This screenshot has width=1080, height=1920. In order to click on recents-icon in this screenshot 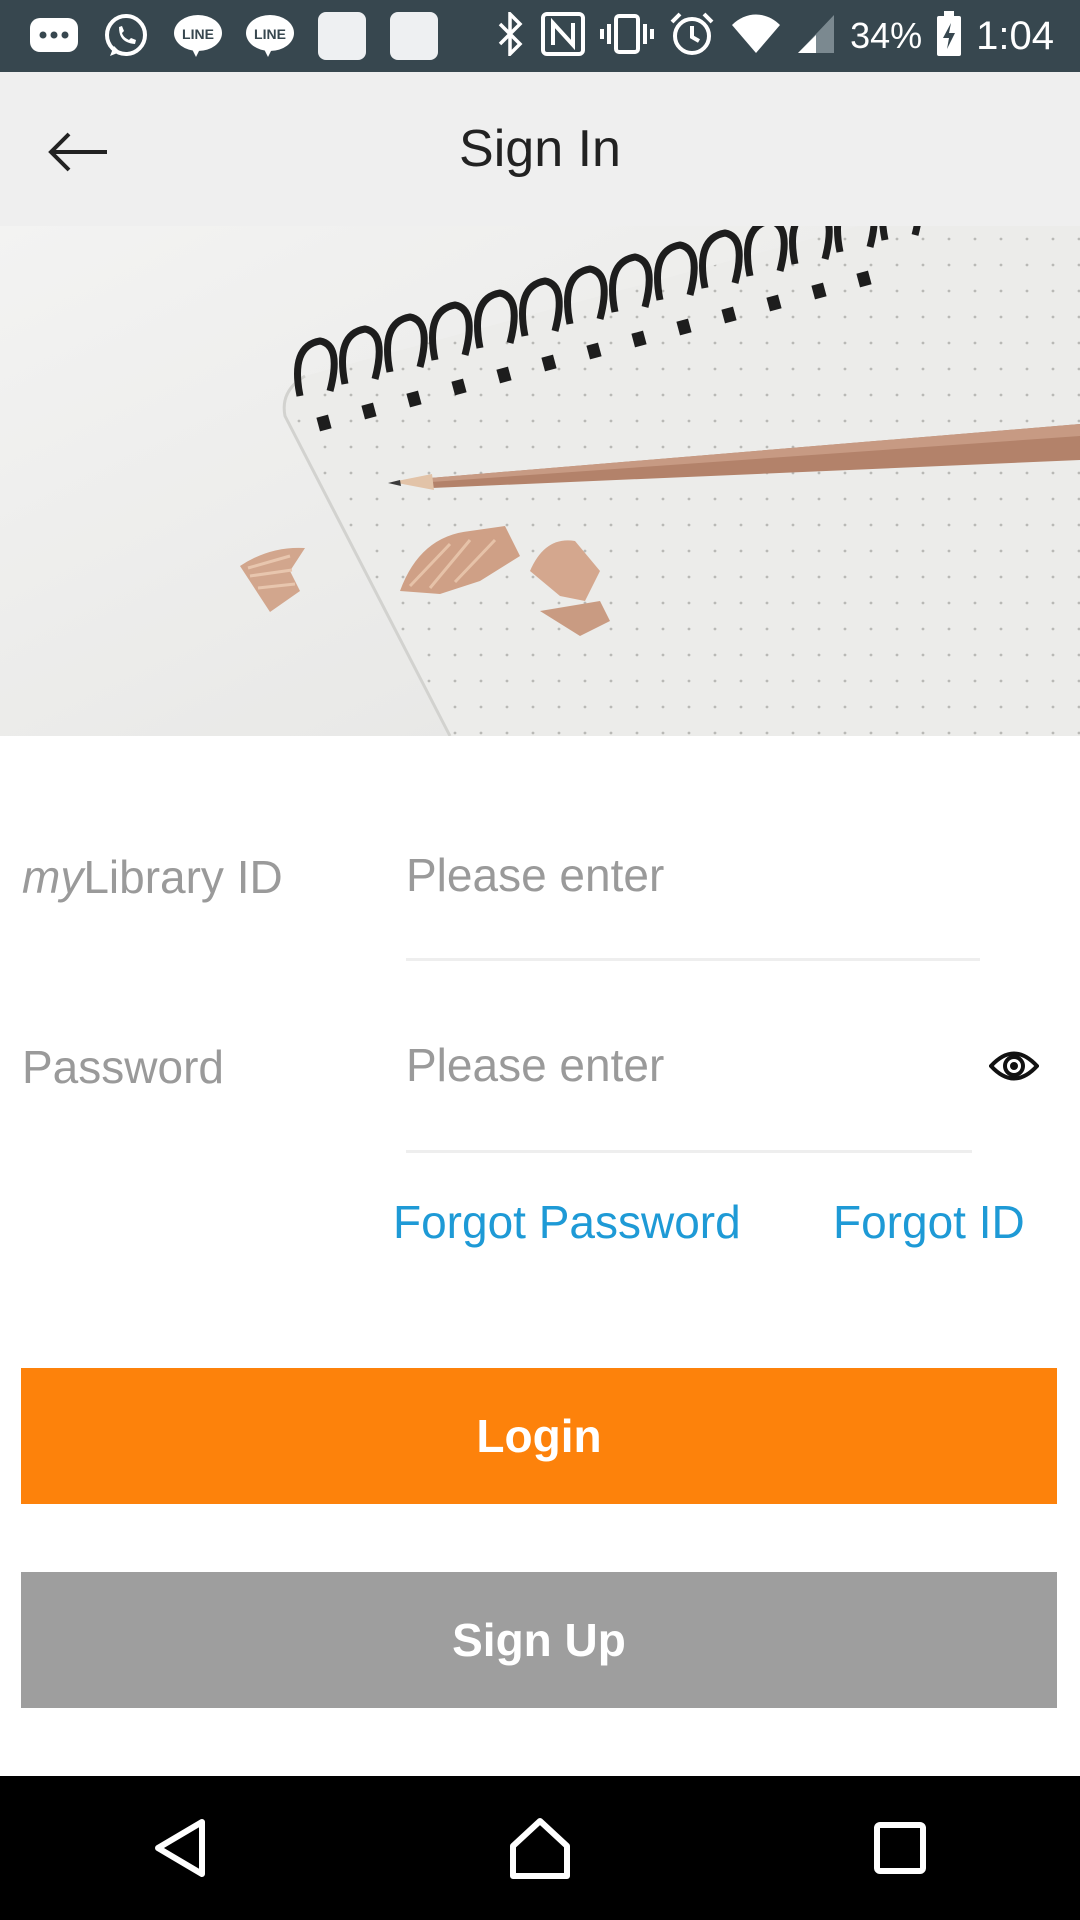, I will do `click(900, 1848)`.